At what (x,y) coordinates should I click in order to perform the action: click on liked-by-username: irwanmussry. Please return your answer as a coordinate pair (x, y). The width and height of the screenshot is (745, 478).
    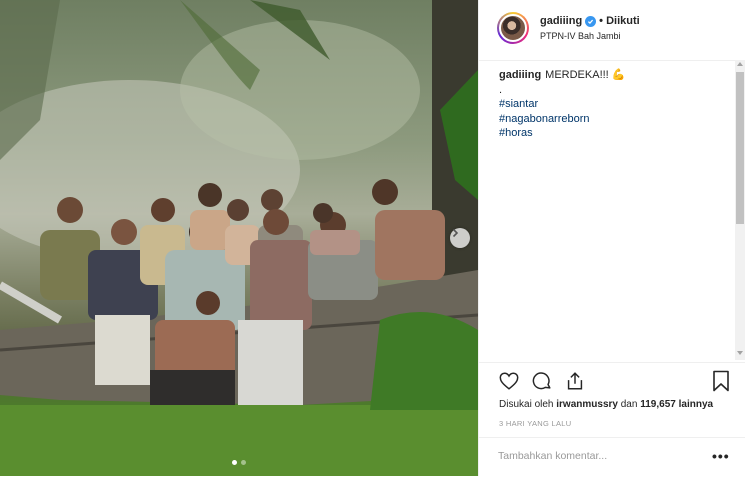
    Looking at the image, I should click on (587, 404).